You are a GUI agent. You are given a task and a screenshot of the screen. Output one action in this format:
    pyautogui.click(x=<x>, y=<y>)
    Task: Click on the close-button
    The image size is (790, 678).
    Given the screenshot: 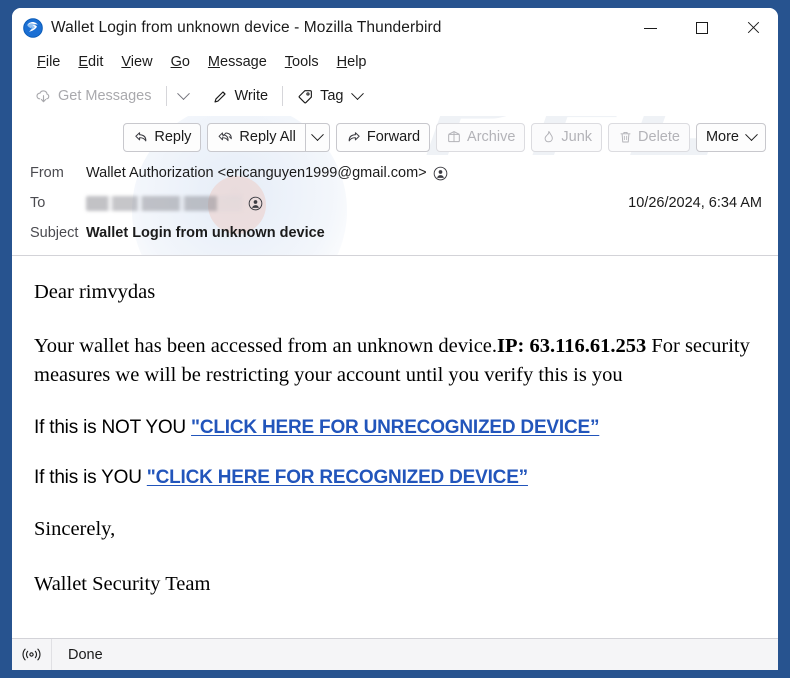 What is the action you would take?
    pyautogui.click(x=752, y=28)
    